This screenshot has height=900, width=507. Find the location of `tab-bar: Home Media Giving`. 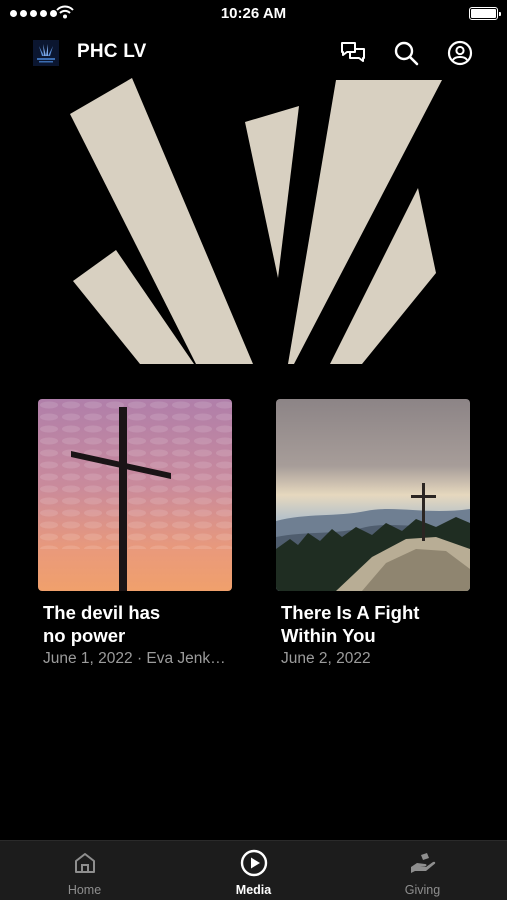

tab-bar: Home Media Giving is located at coordinates (253, 870).